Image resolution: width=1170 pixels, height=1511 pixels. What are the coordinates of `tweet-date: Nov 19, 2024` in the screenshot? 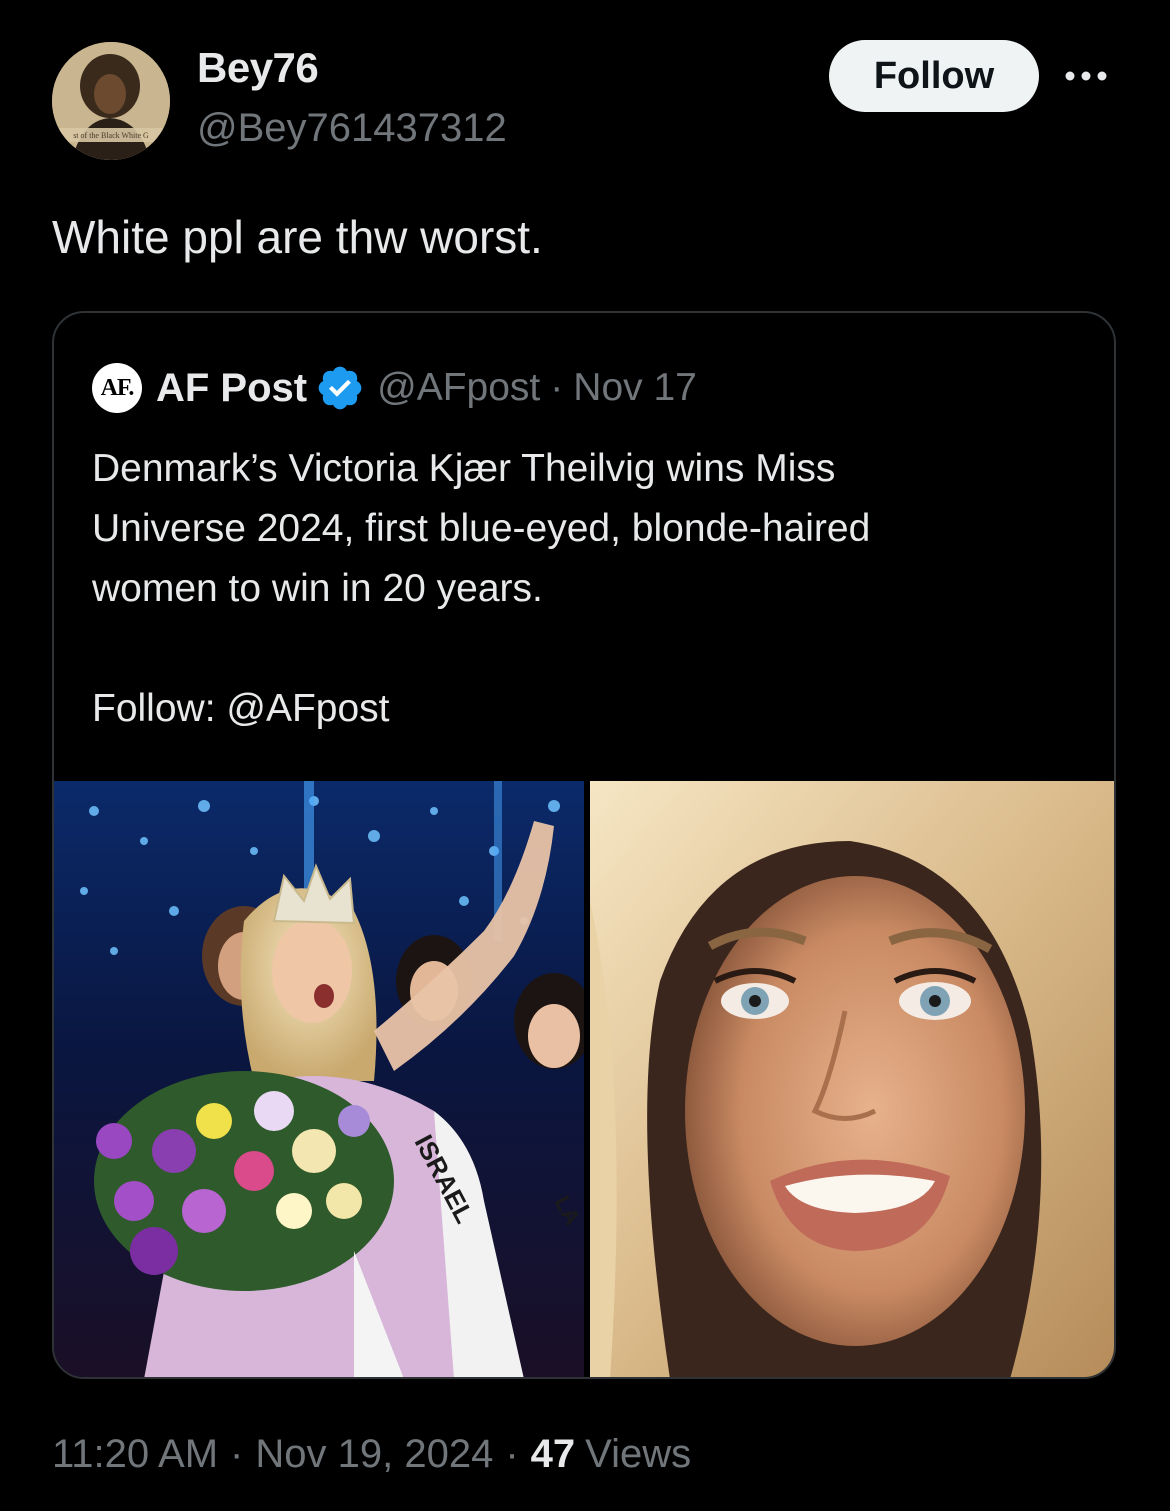 It's located at (374, 1454).